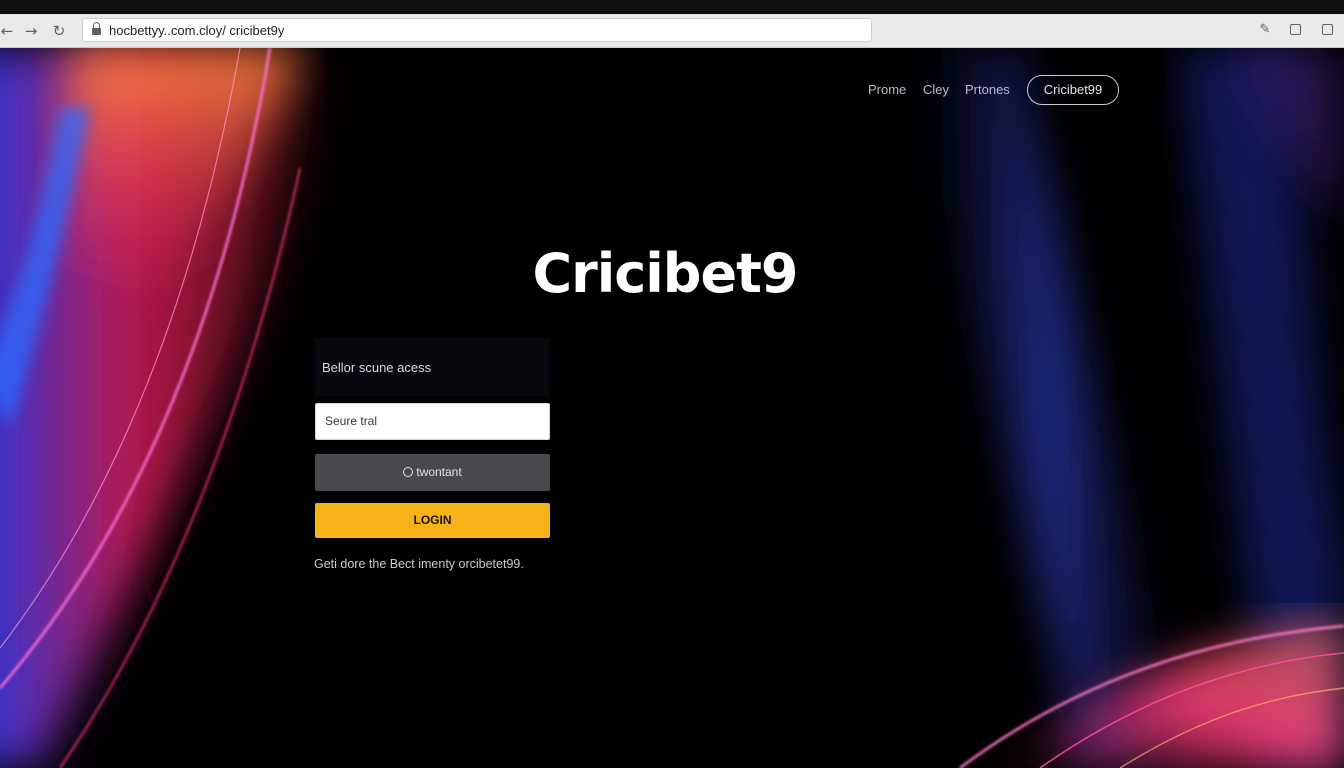 The height and width of the screenshot is (768, 1344). What do you see at coordinates (665, 273) in the screenshot?
I see `hero-title: Cricibet9` at bounding box center [665, 273].